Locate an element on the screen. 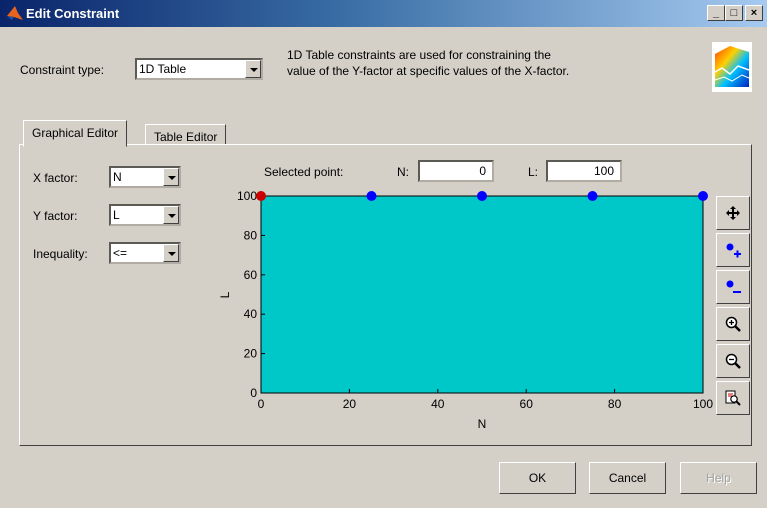 This screenshot has height=508, width=767. cancel-button: Cancel is located at coordinates (627, 478).